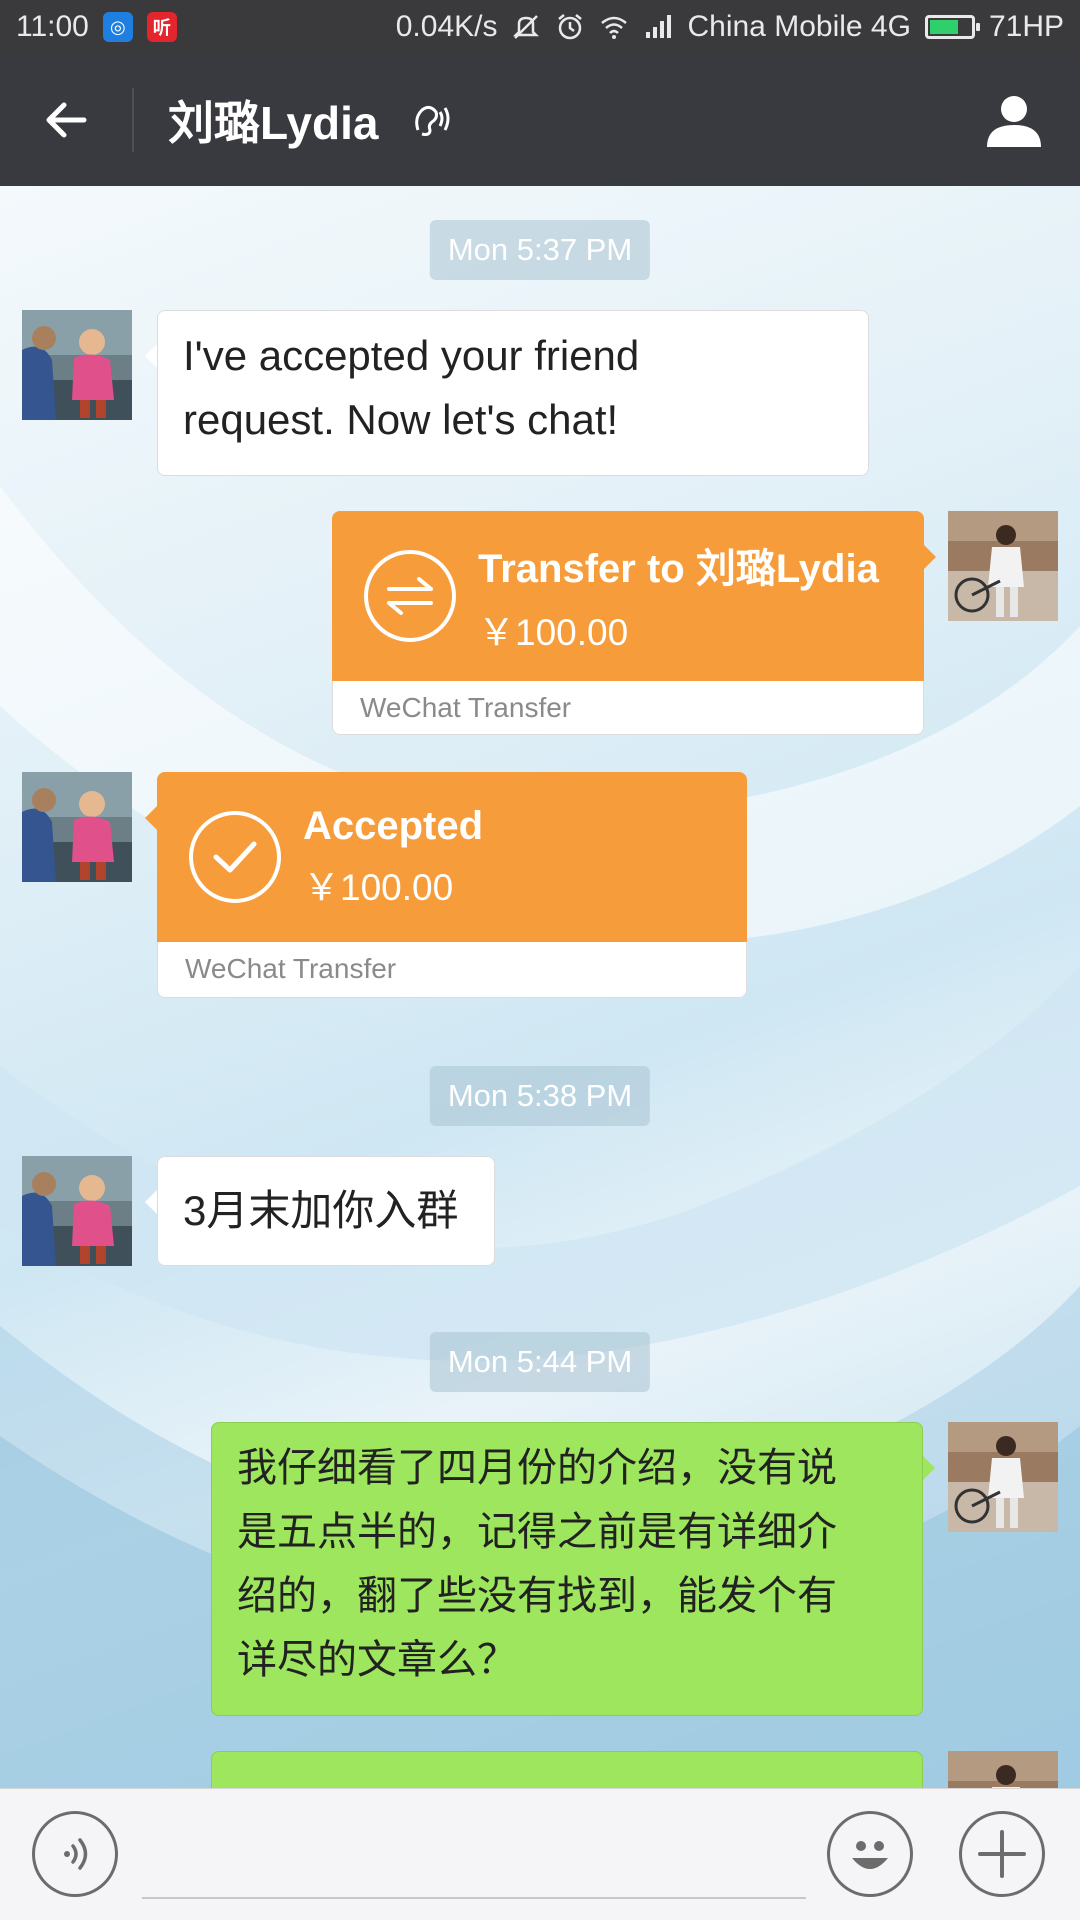 This screenshot has height=1920, width=1080. Describe the element at coordinates (273, 123) in the screenshot. I see `chat-title: 刘璐Lydia` at that location.